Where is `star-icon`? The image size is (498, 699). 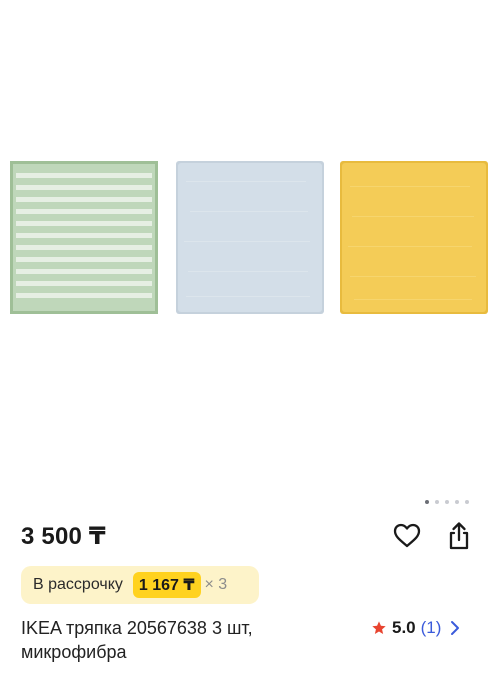 star-icon is located at coordinates (379, 627).